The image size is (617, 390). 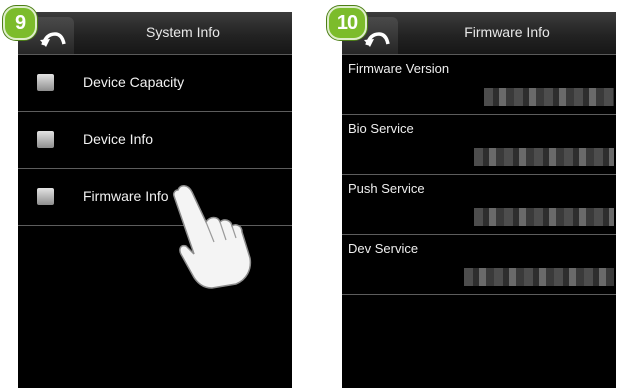 I want to click on field-label: Push Service, so click(x=386, y=188).